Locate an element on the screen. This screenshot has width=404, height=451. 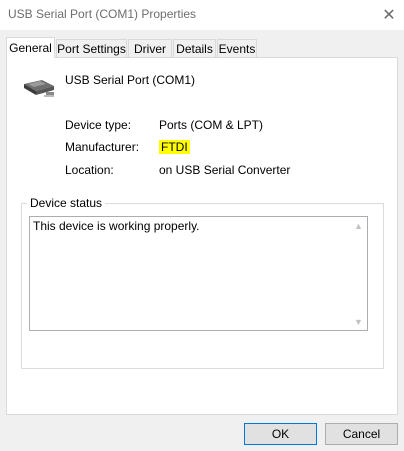
manufacturer-highlight: FTDI is located at coordinates (174, 147).